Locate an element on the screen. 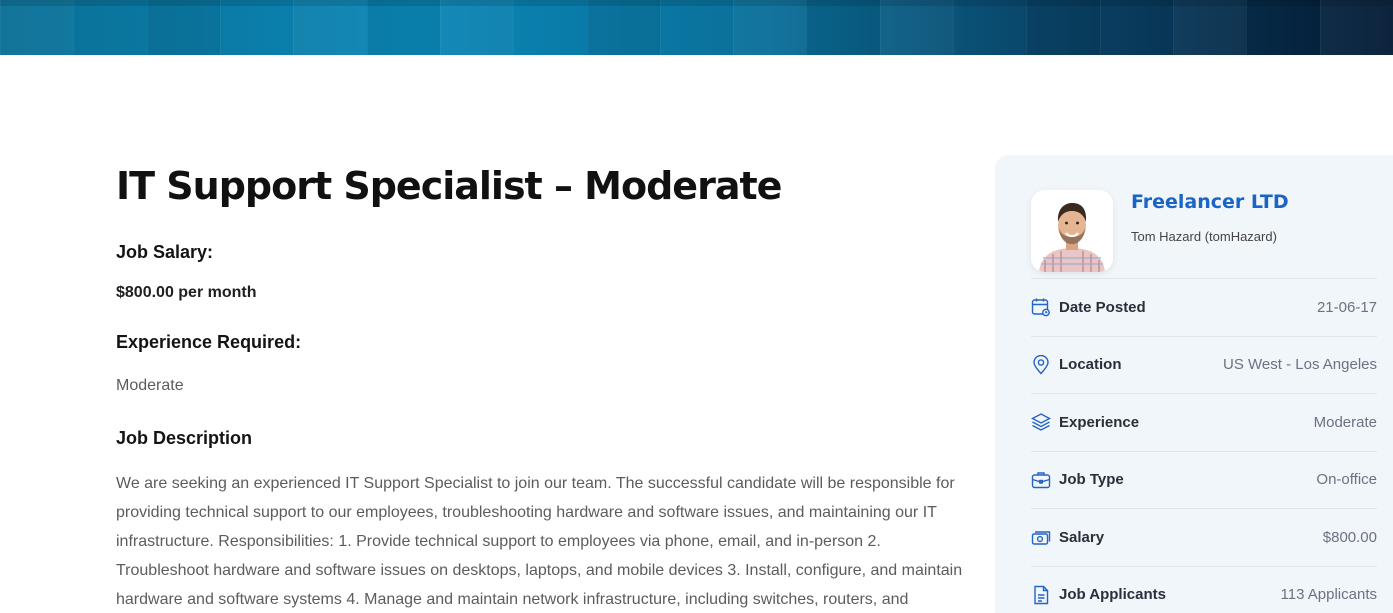 The height and width of the screenshot is (613, 1393). company-name-link: Freelancer LTD is located at coordinates (1210, 202).